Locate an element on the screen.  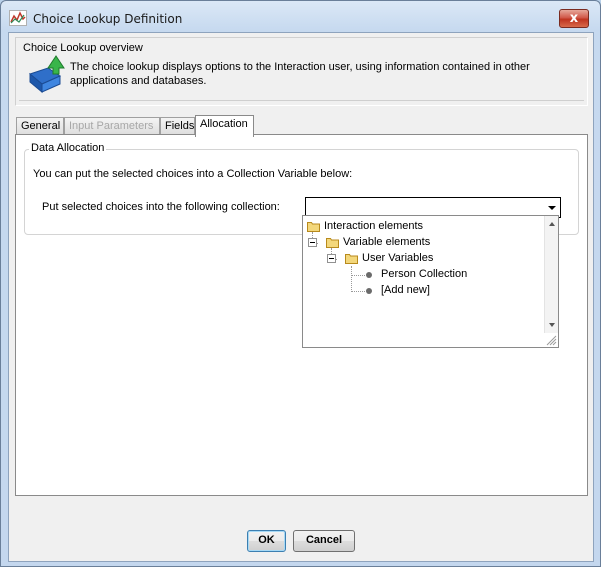
close-button: x is located at coordinates (574, 18).